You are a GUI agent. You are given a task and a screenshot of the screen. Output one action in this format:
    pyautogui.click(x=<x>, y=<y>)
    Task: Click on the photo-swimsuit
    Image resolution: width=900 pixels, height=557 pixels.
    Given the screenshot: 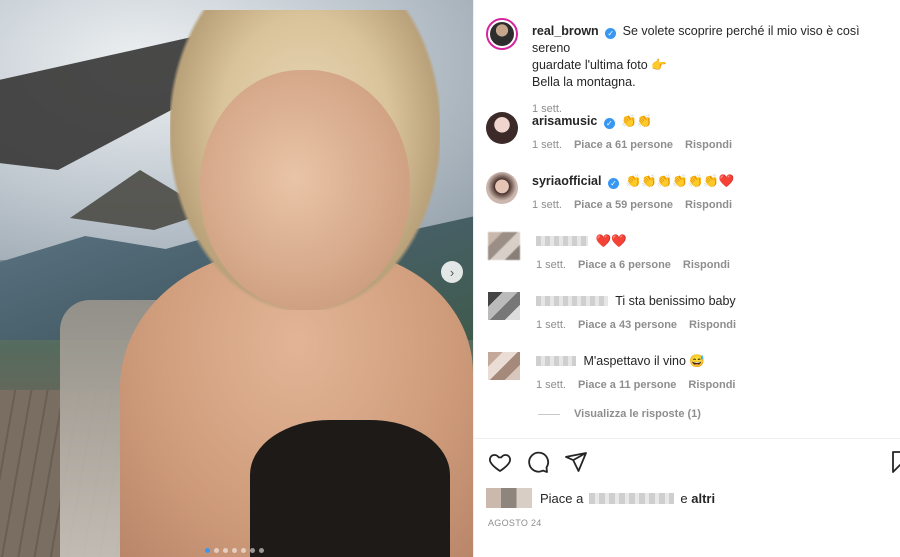 What is the action you would take?
    pyautogui.click(x=350, y=488)
    